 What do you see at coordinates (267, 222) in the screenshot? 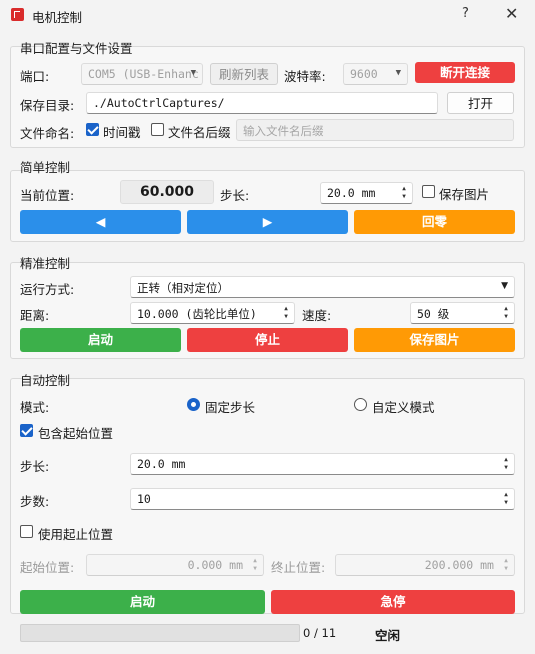
I see `move-right-button: ▶` at bounding box center [267, 222].